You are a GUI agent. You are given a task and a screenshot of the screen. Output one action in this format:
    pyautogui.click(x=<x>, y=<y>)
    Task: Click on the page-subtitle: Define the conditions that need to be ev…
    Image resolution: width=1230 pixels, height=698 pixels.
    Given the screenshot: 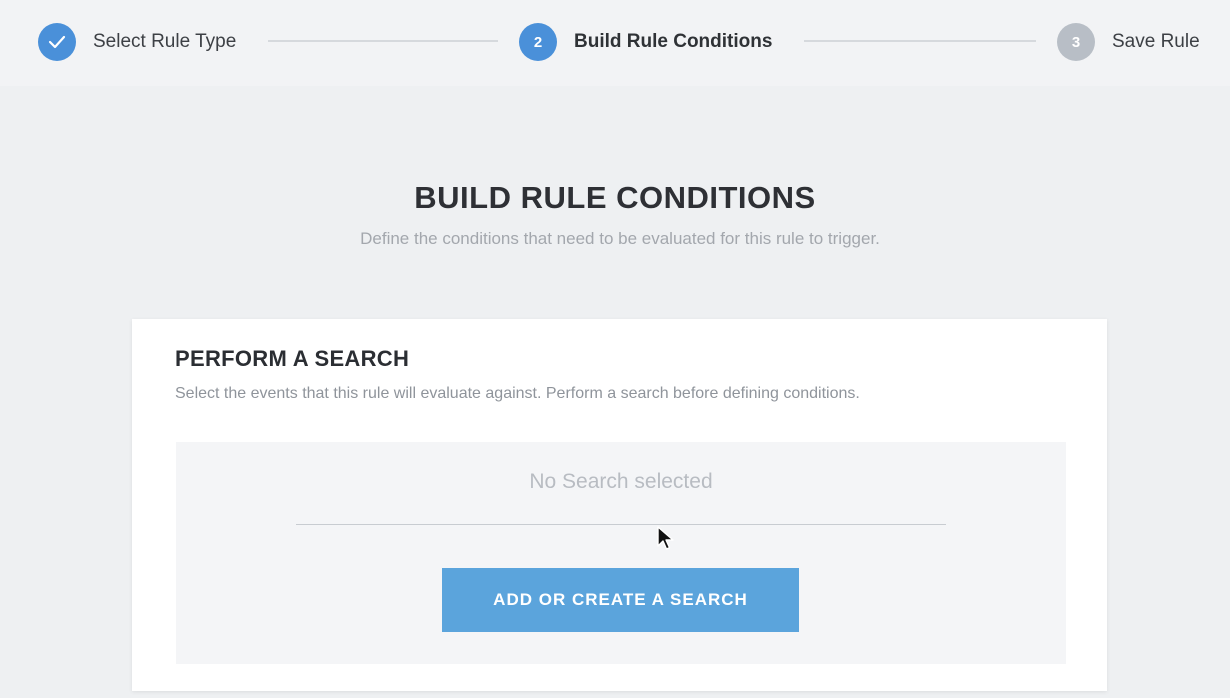 What is the action you would take?
    pyautogui.click(x=620, y=238)
    